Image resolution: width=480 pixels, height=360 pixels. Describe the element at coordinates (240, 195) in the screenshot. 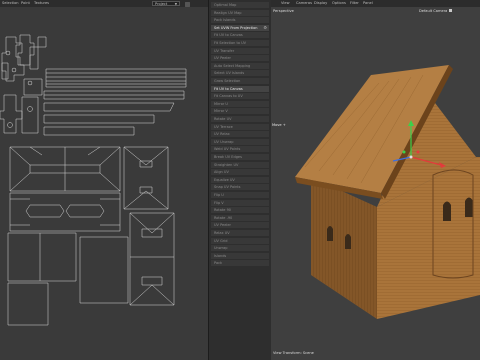

I see `command-item: Flip U` at that location.